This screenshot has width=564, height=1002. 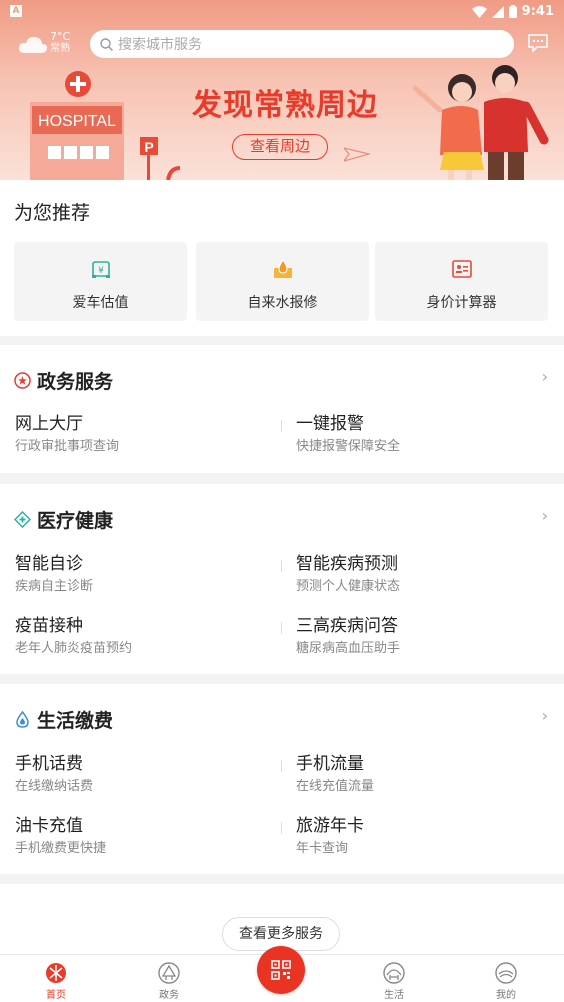 What do you see at coordinates (426, 636) in the screenshot?
I see `service-three-highs-qa: 三高疾病问答 糖尿病高血压助手` at bounding box center [426, 636].